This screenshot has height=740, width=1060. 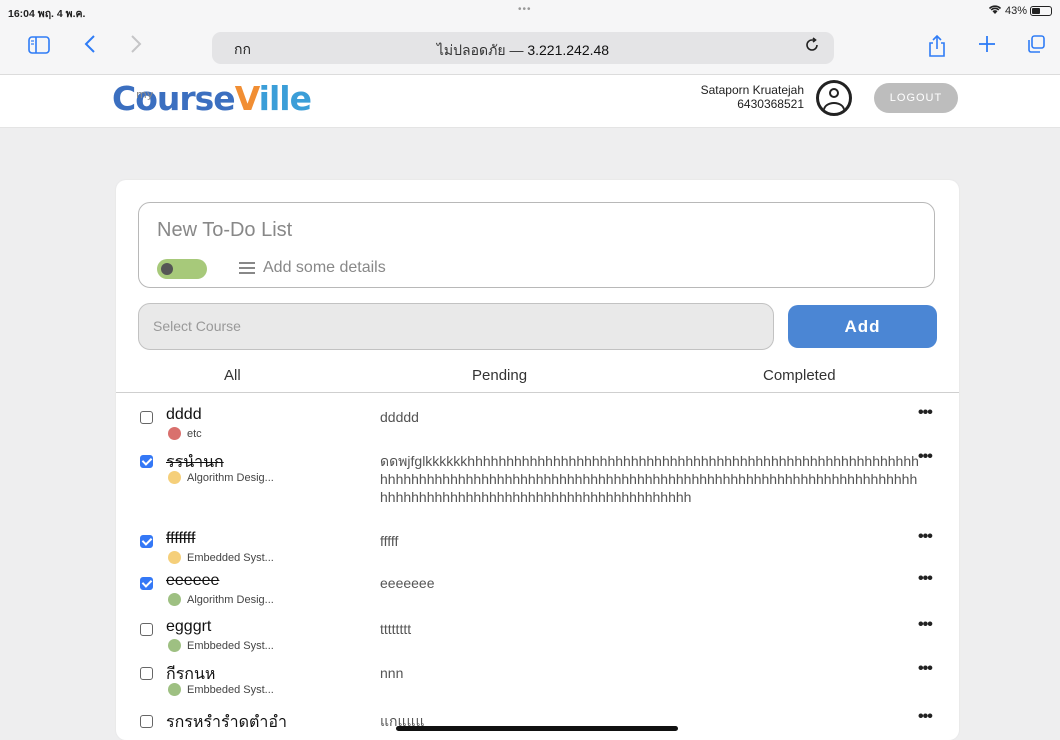 I want to click on sidebar-icon, so click(x=39, y=47).